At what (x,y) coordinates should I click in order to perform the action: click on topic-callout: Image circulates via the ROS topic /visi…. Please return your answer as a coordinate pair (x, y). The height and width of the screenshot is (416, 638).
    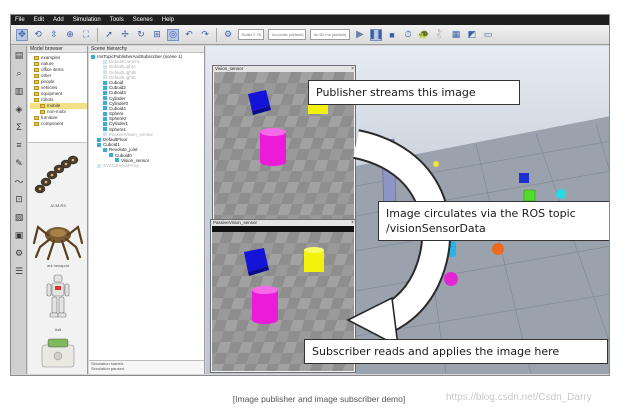
    Looking at the image, I should click on (493, 221).